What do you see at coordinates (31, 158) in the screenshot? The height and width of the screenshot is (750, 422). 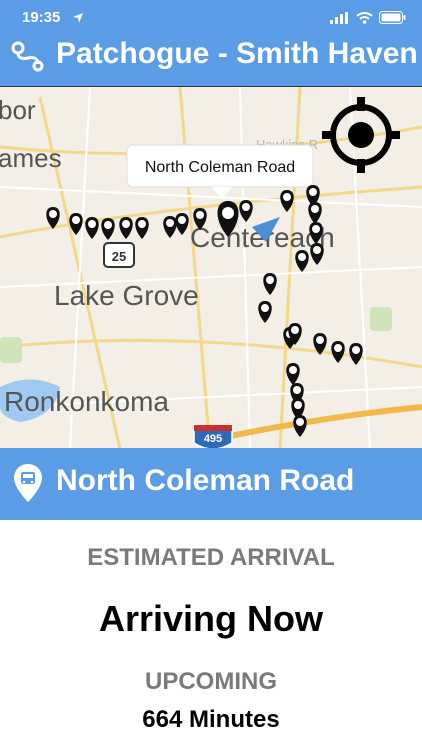 I see `map-label-ames: ames` at bounding box center [31, 158].